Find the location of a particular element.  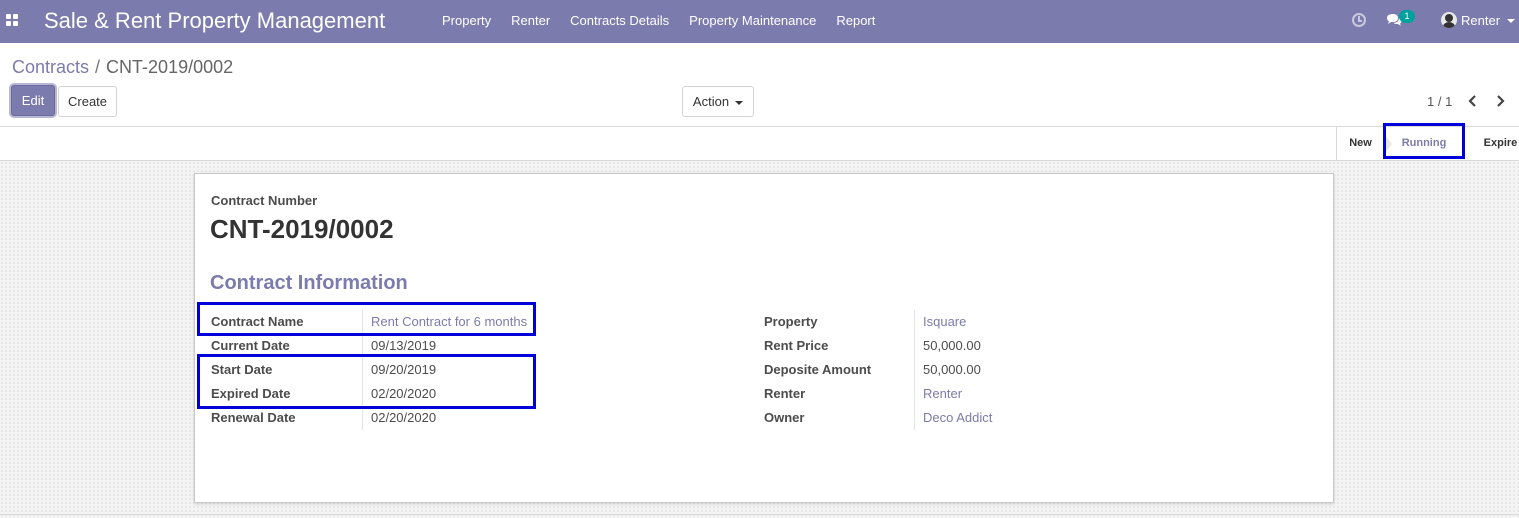

field-rent-price: Rent Price 50,000.00 is located at coordinates (1014, 346).